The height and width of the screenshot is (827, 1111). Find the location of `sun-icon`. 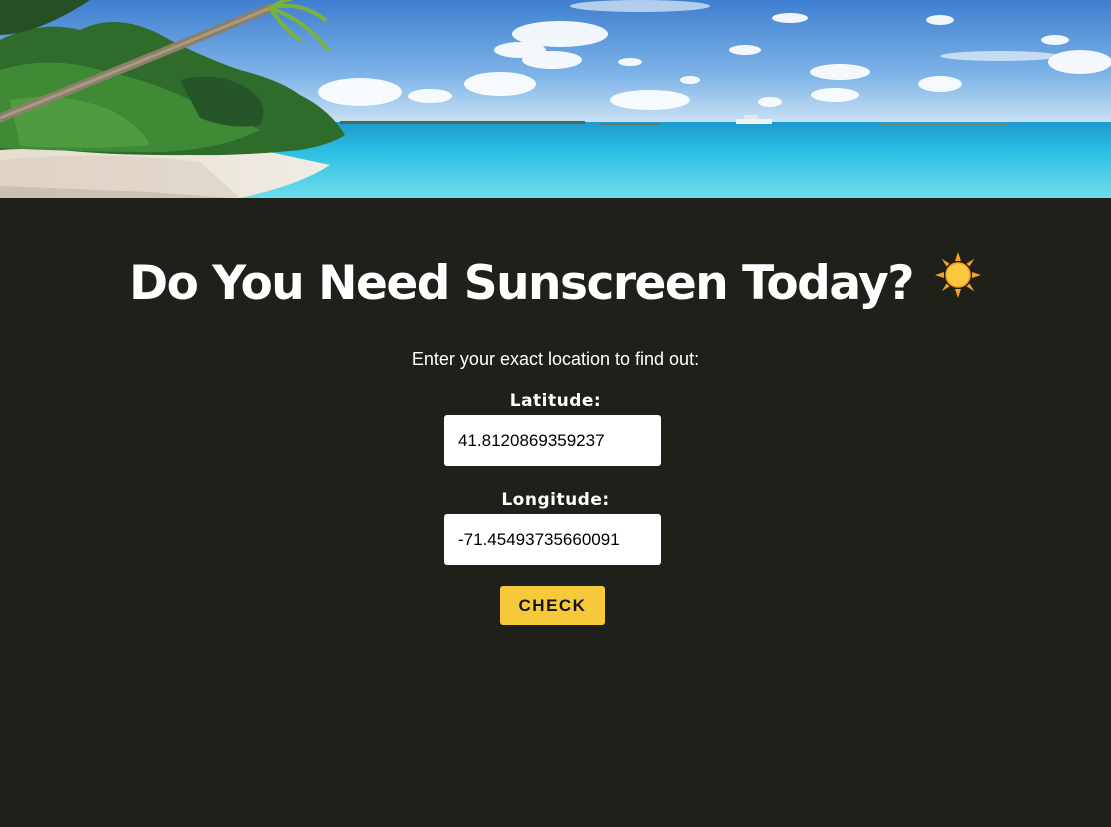

sun-icon is located at coordinates (958, 282).